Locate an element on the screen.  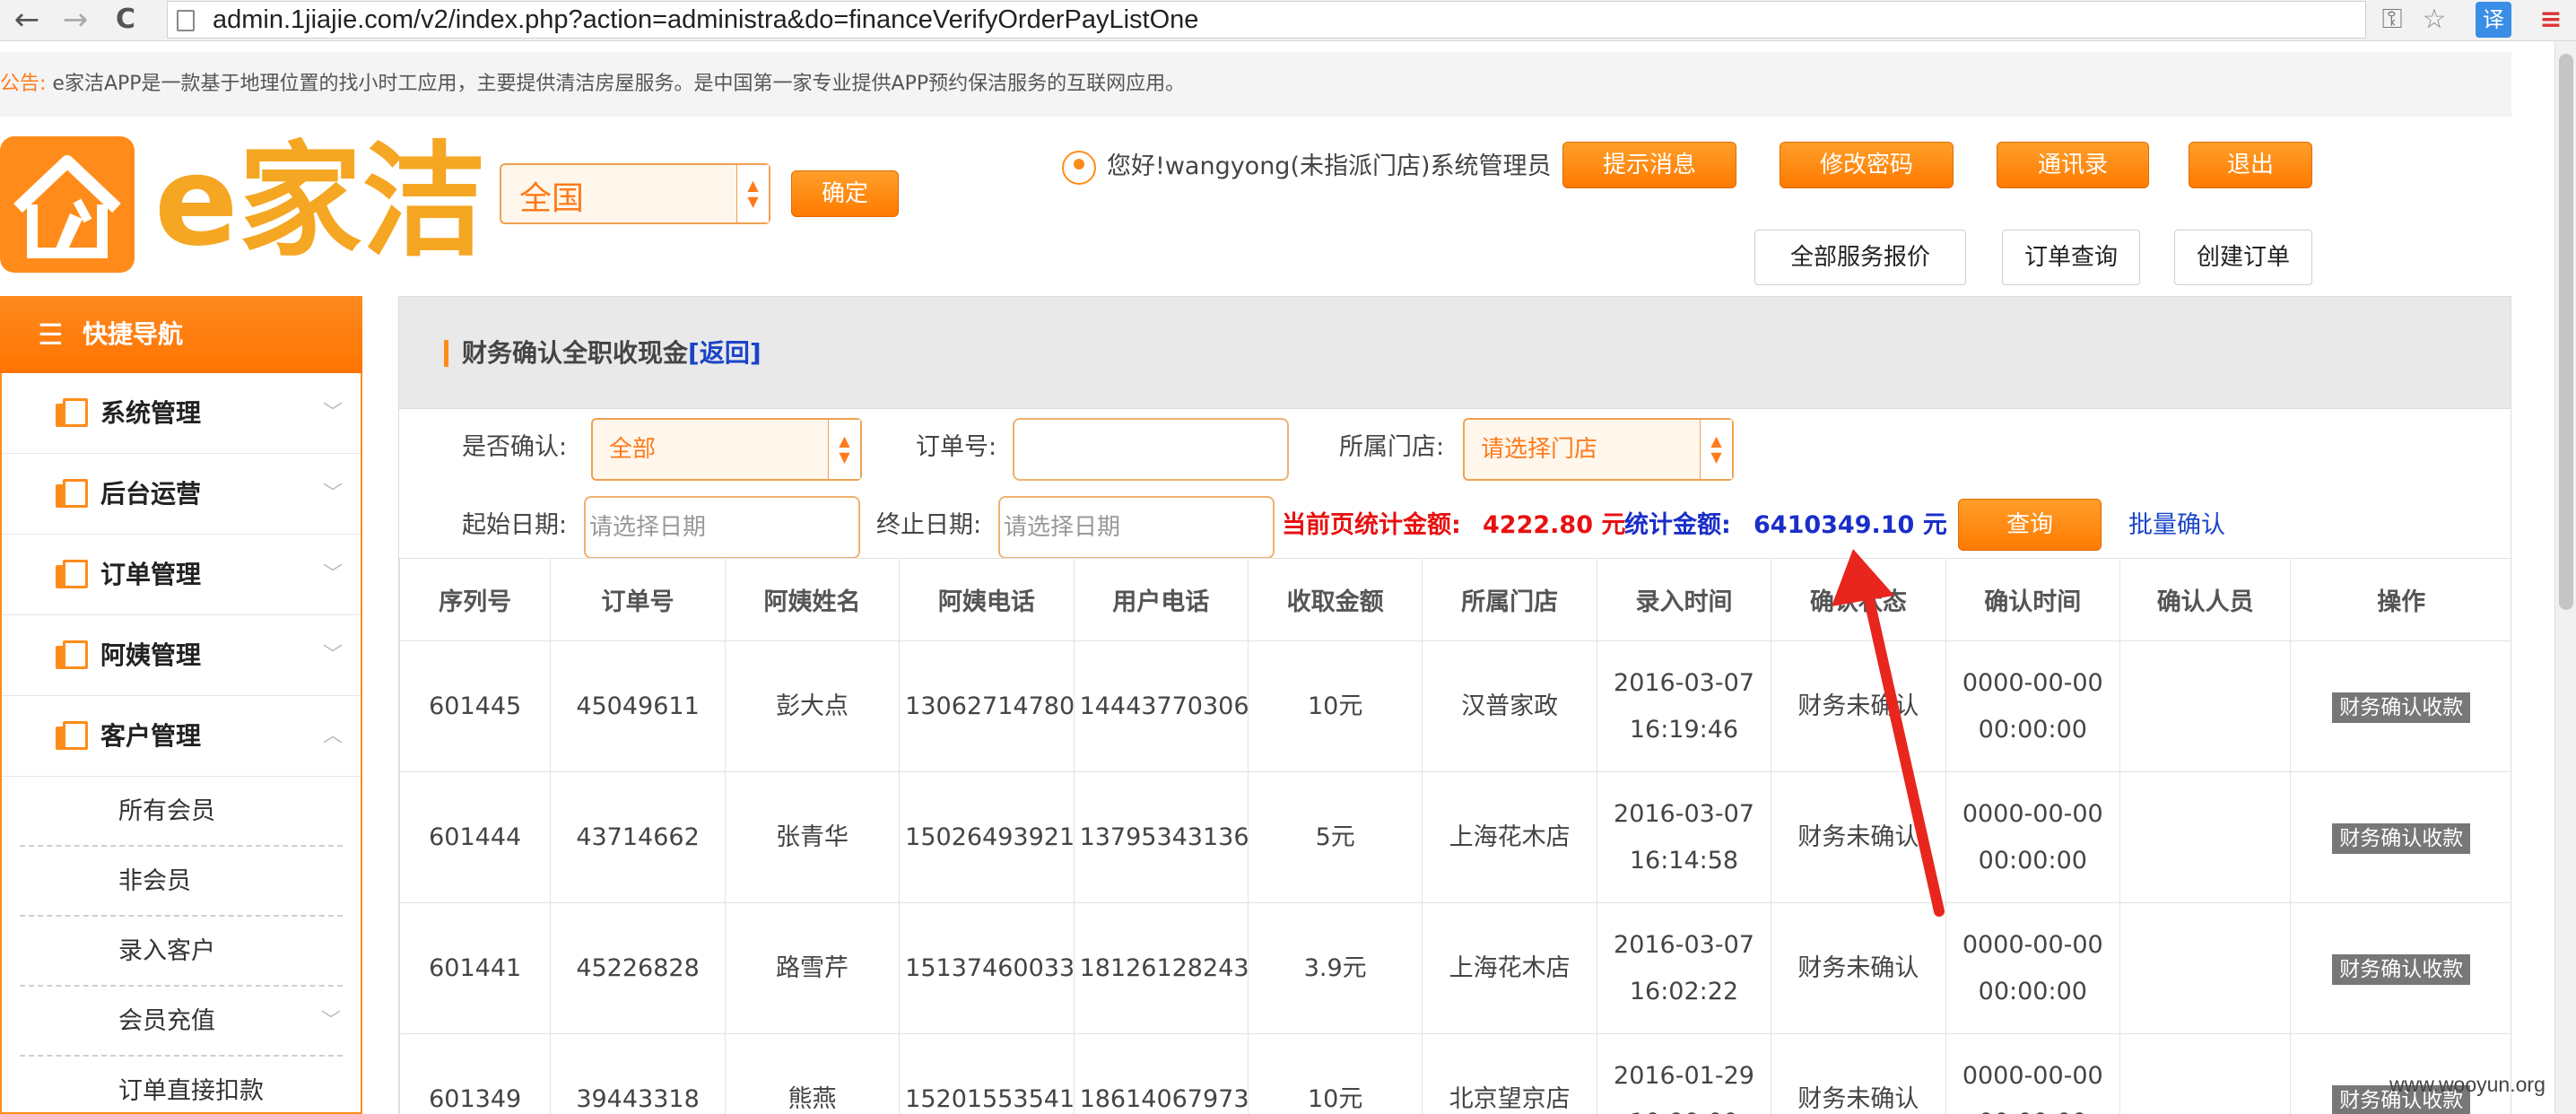
title-accent-bar is located at coordinates (446, 353).